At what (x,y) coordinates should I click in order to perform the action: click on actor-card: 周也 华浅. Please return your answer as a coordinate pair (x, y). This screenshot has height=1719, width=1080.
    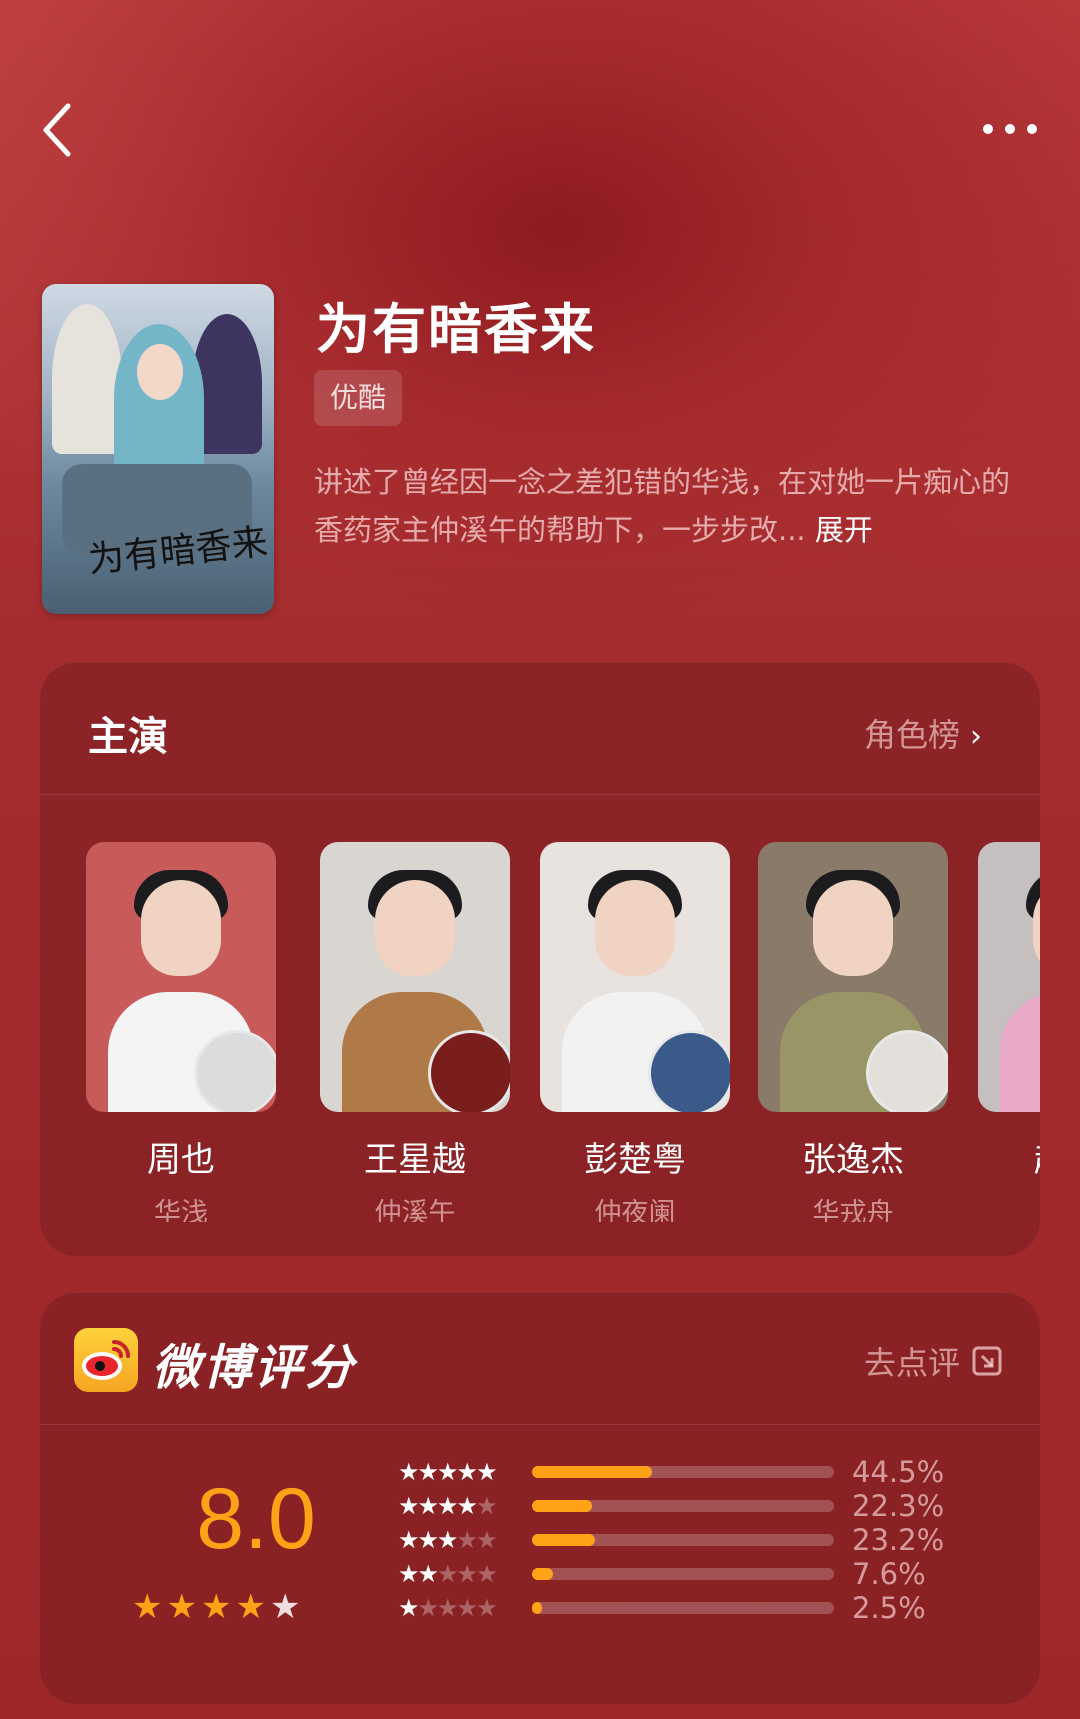
    Looking at the image, I should click on (181, 1032).